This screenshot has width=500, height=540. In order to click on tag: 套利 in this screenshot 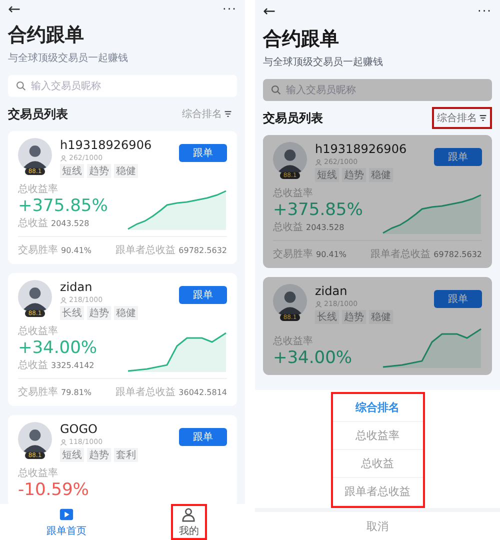, I will do `click(126, 455)`.